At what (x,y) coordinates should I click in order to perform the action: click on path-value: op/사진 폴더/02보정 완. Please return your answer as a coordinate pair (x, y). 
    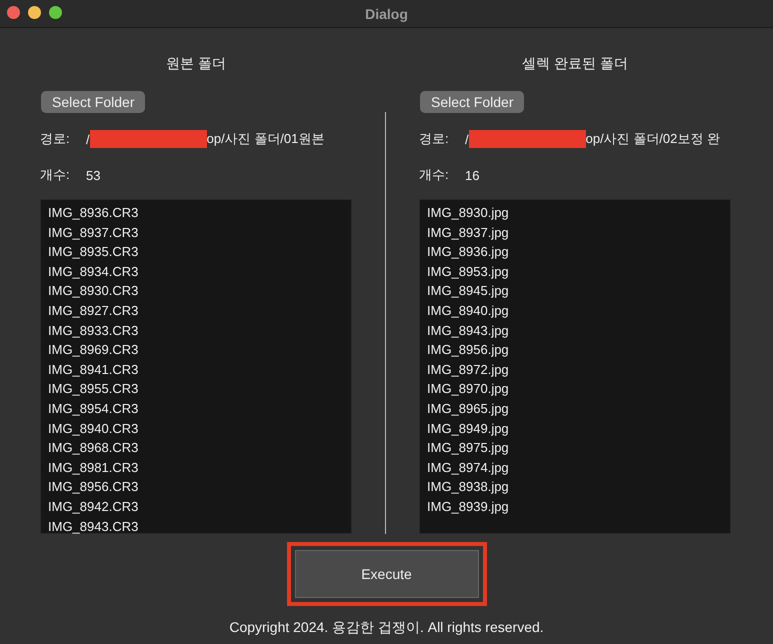
    Looking at the image, I should click on (653, 139).